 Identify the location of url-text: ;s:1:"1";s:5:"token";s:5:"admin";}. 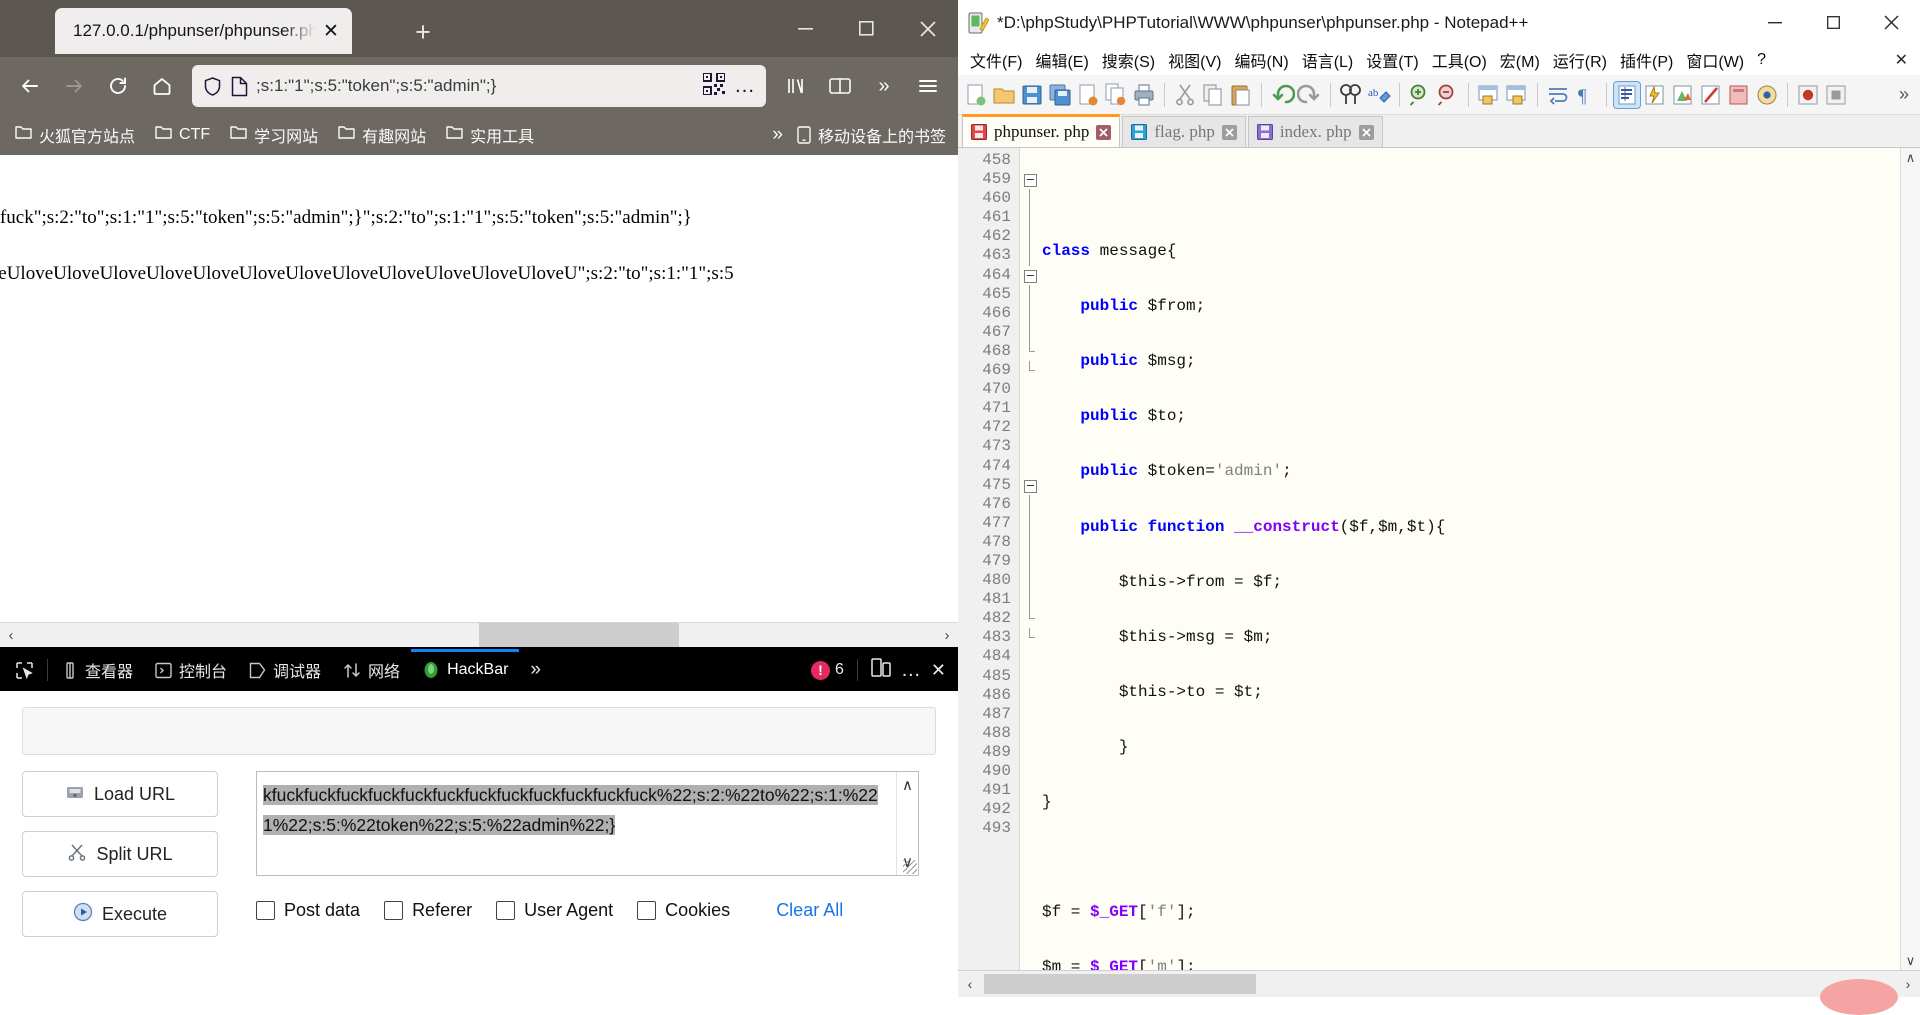
(476, 86).